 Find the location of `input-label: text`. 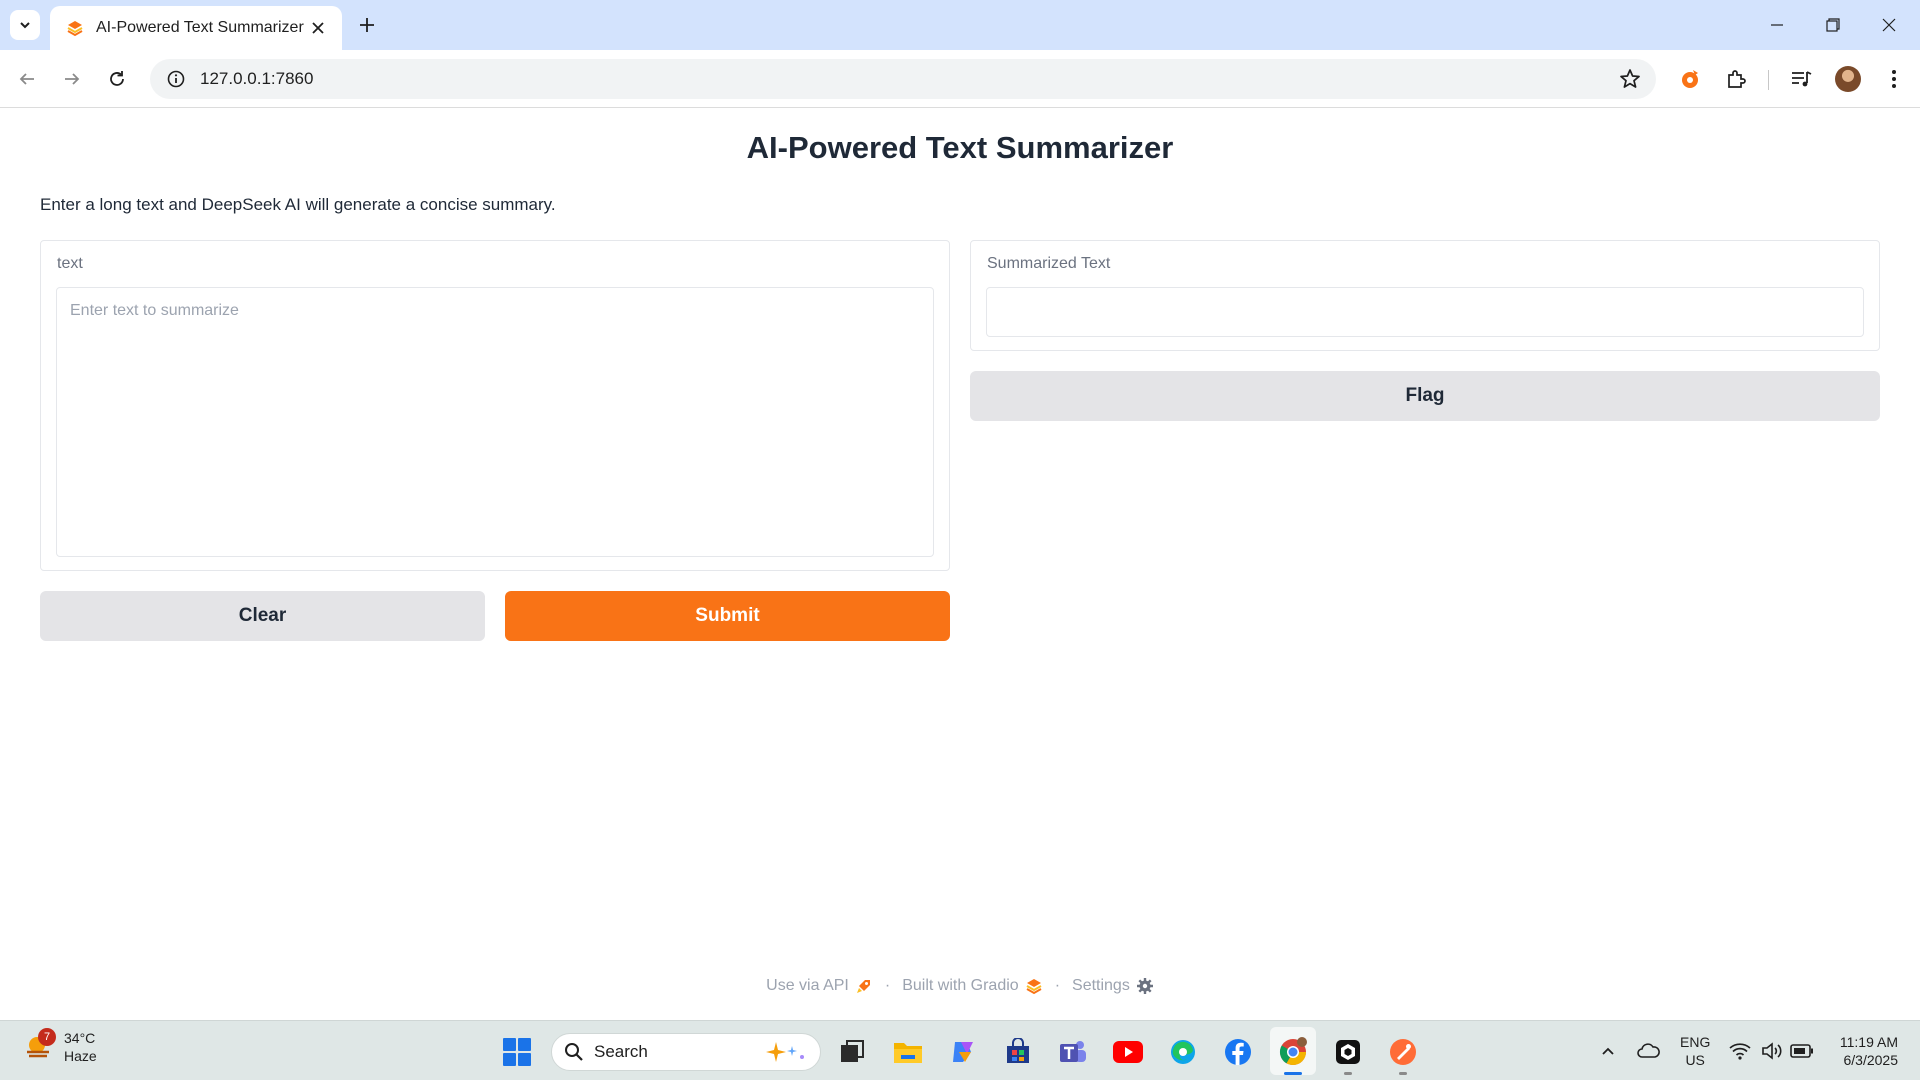

input-label: text is located at coordinates (70, 263).